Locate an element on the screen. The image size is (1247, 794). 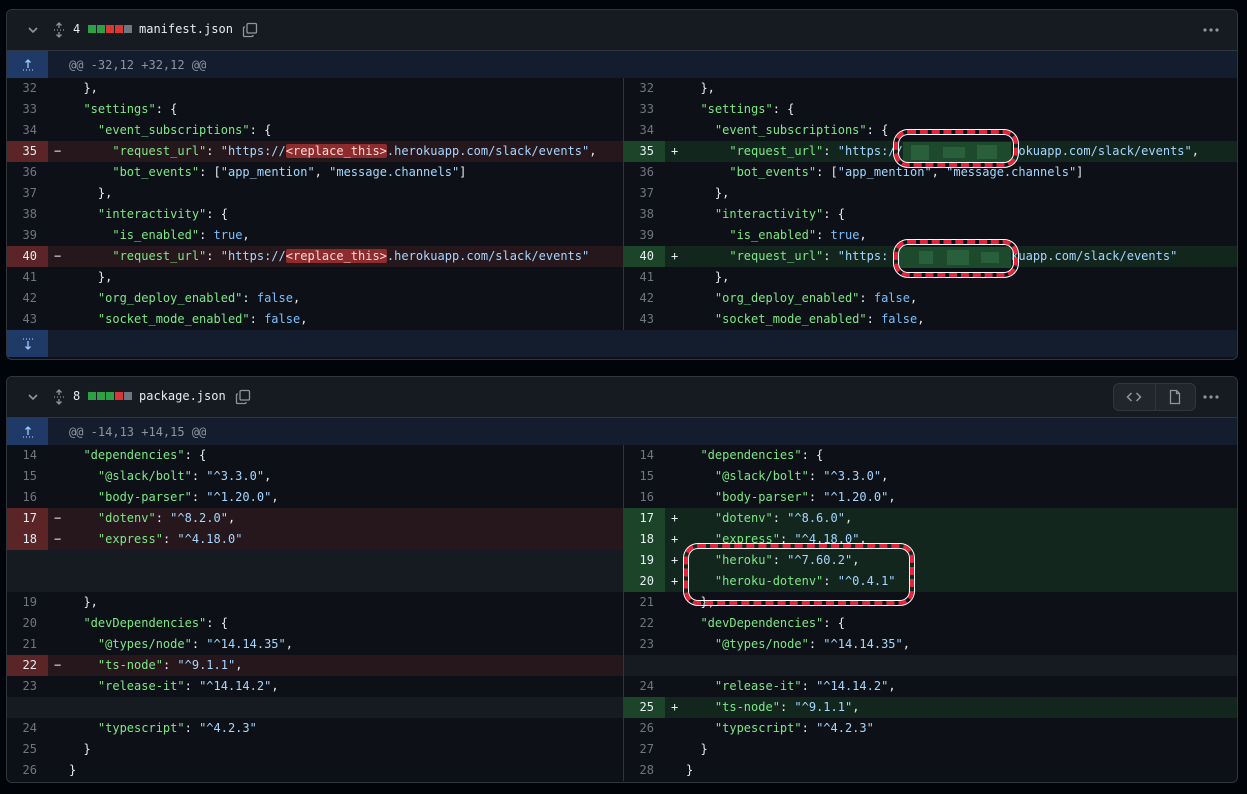
diff-sign: + is located at coordinates (675, 539).